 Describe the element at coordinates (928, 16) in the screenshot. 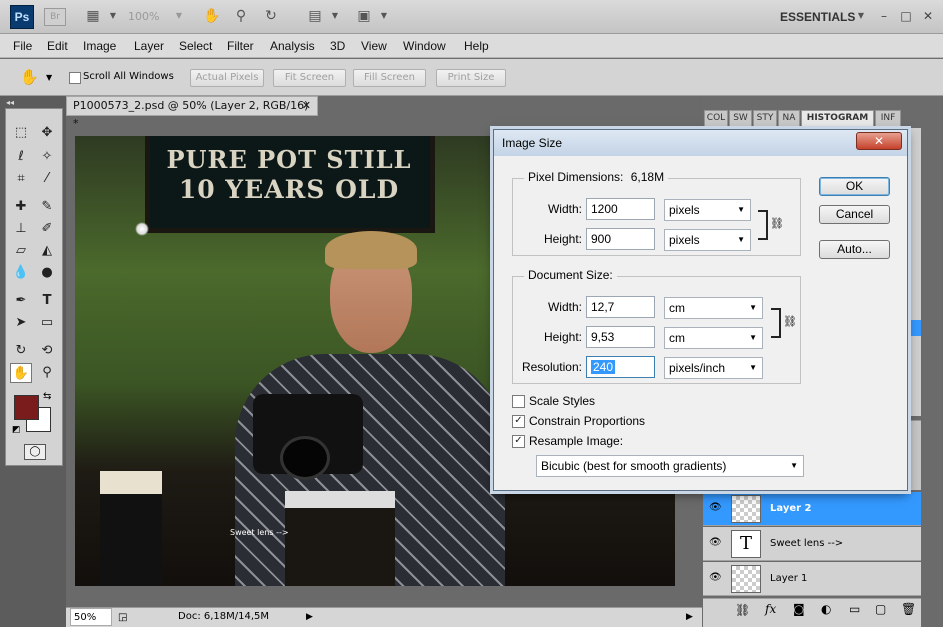

I see `close-app-button: ✕` at that location.